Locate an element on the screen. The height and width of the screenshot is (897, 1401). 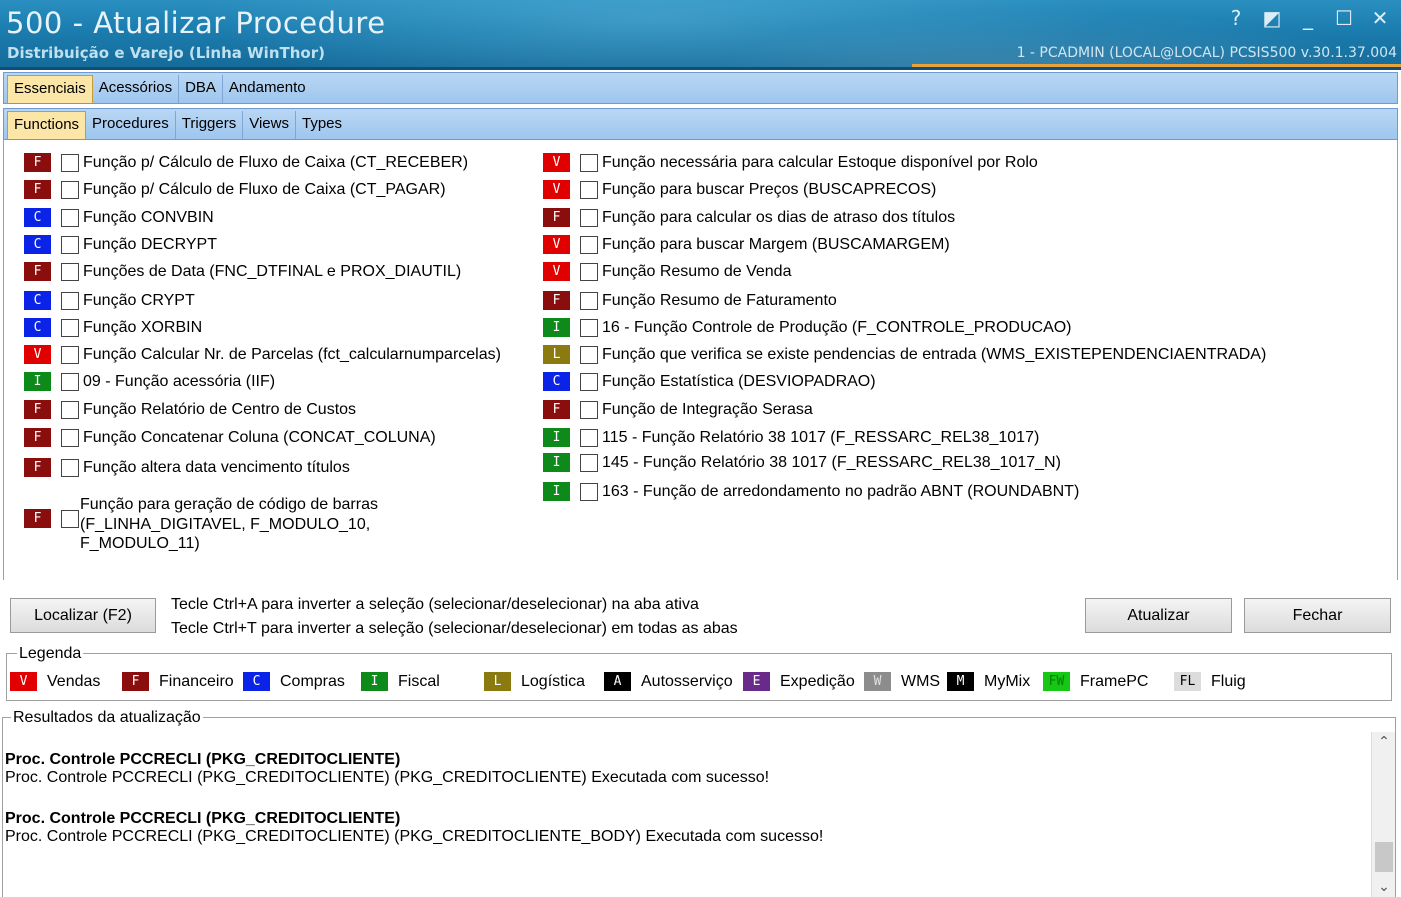
function-item-right-4: V Função Resumo de Venda is located at coordinates (667, 271).